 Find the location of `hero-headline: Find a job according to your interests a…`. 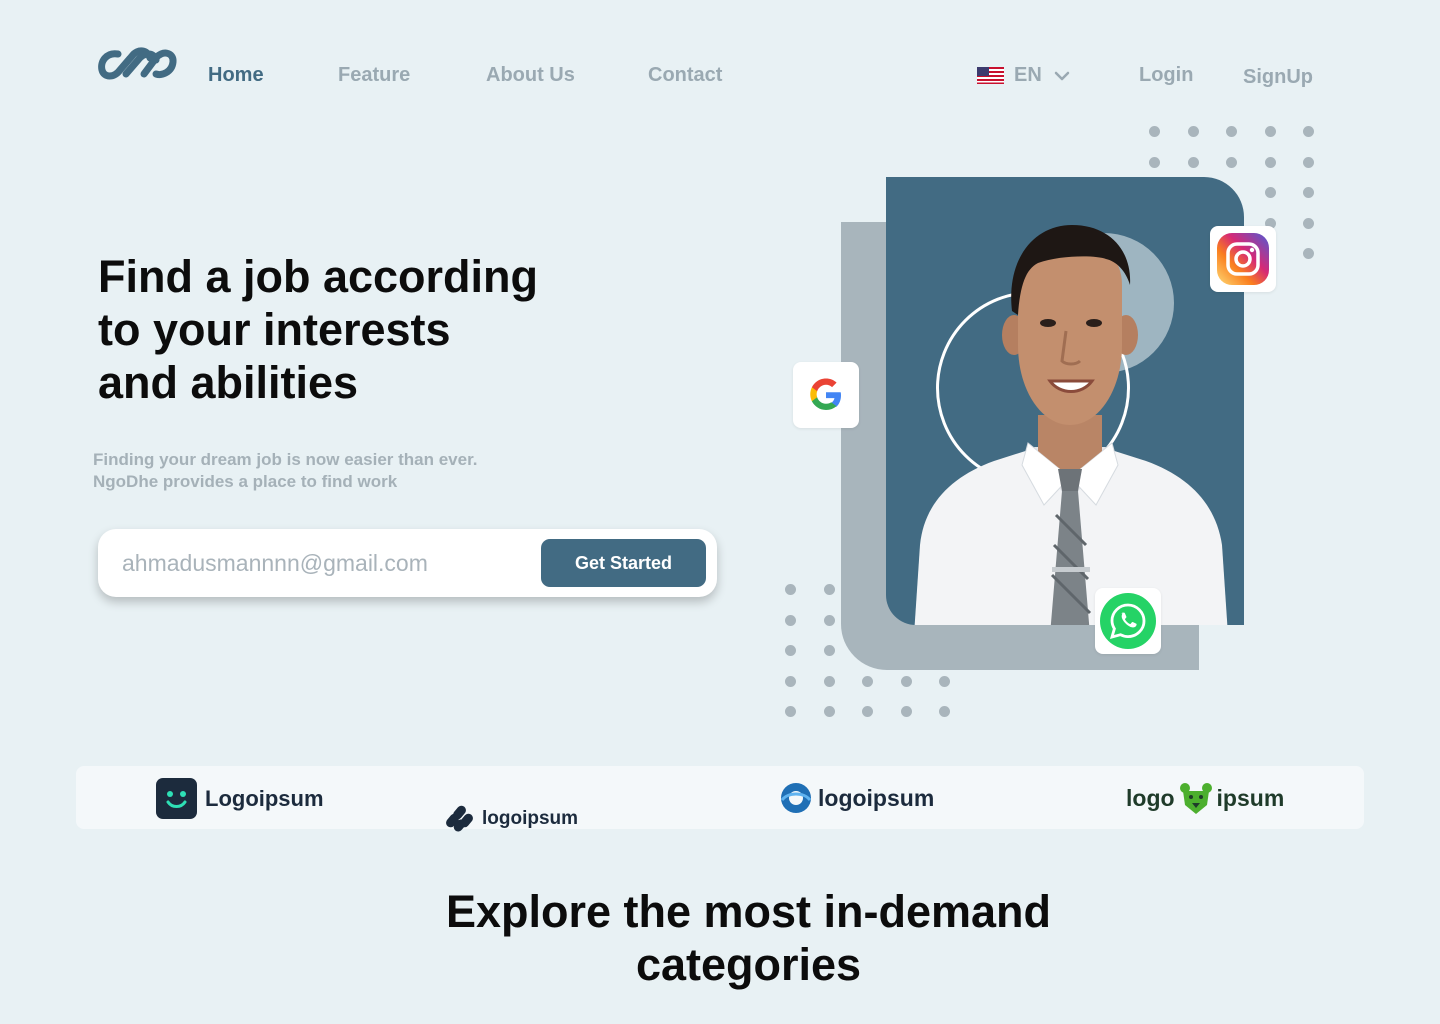

hero-headline: Find a job according to your interests a… is located at coordinates (358, 329).